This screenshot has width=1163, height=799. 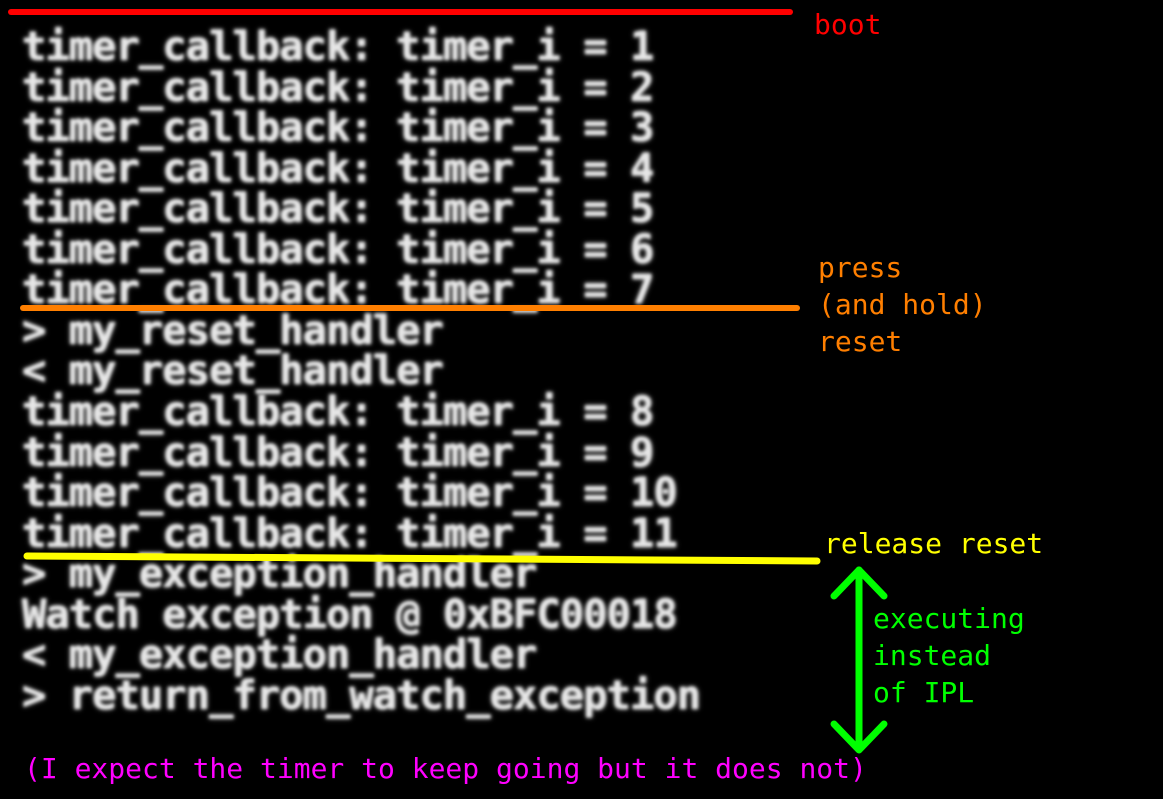 I want to click on executing-label-line: executing, so click(x=949, y=618).